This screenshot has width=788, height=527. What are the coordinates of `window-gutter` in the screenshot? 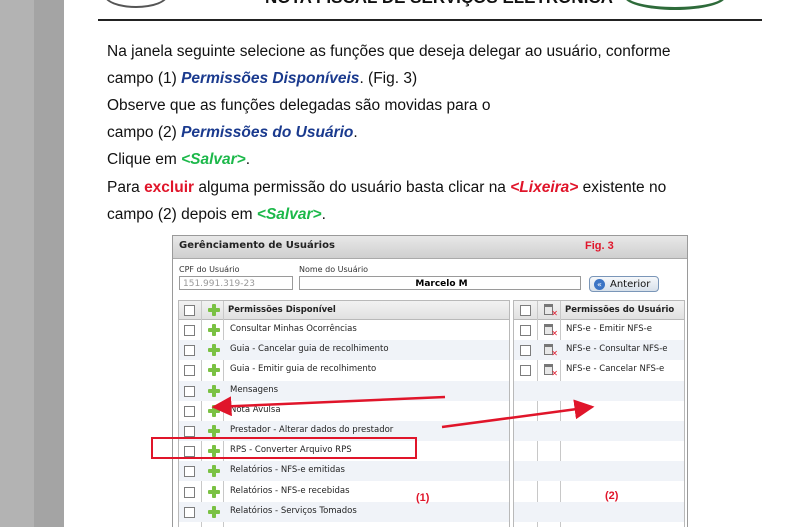 It's located at (17, 263).